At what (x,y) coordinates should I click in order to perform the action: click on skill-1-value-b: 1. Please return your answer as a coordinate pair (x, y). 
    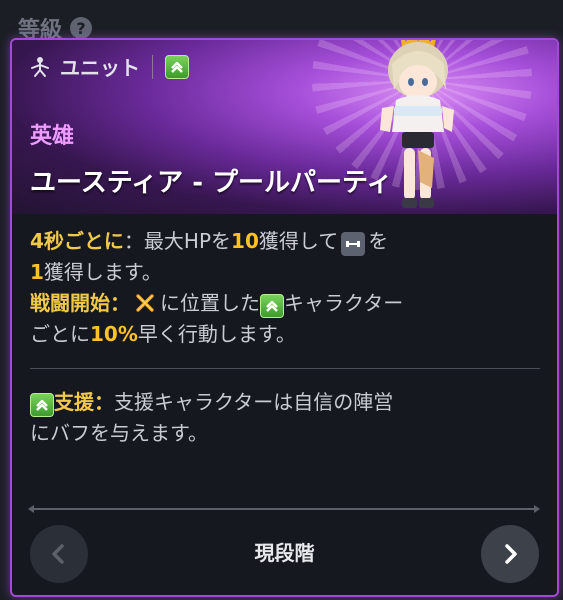
    Looking at the image, I should click on (37, 272).